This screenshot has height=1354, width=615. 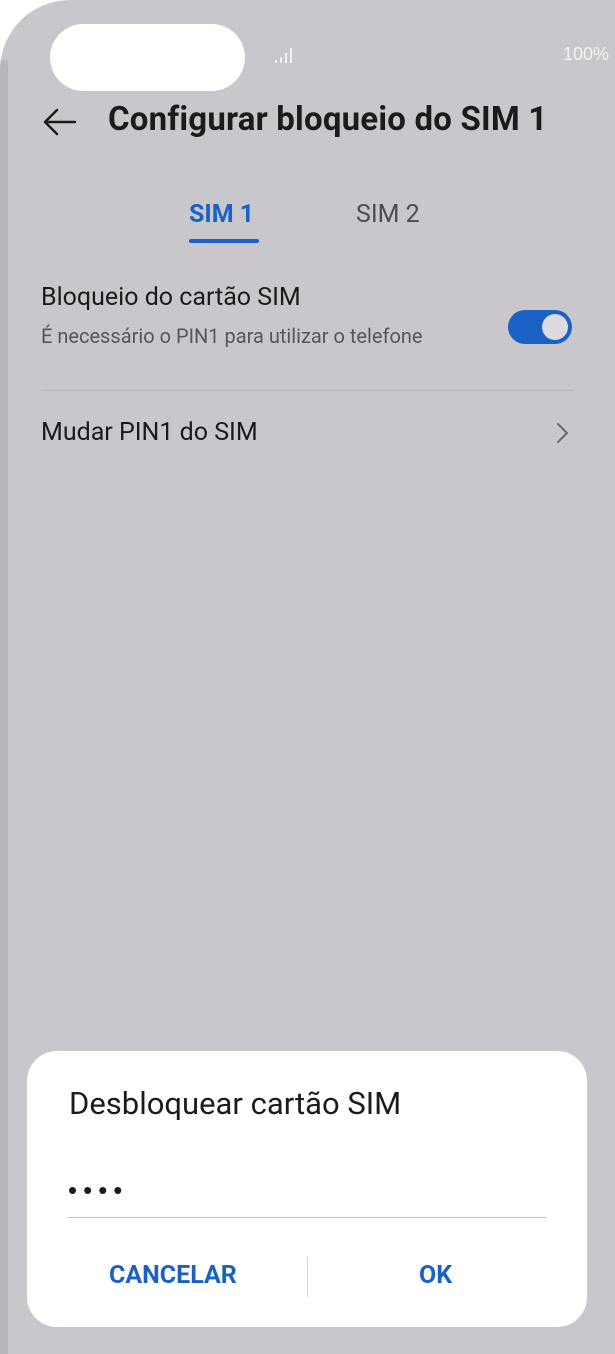 What do you see at coordinates (562, 433) in the screenshot?
I see `chevron-right-icon` at bounding box center [562, 433].